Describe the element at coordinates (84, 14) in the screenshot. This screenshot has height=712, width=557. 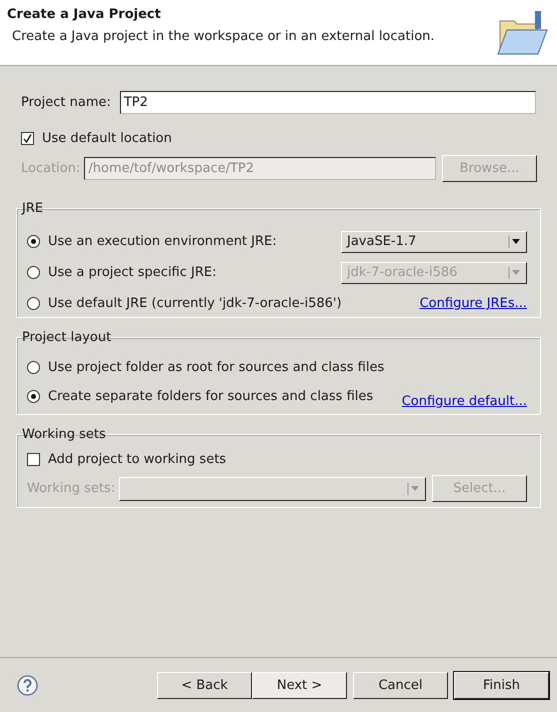
I see `dialog-title: Create a Java Project` at that location.